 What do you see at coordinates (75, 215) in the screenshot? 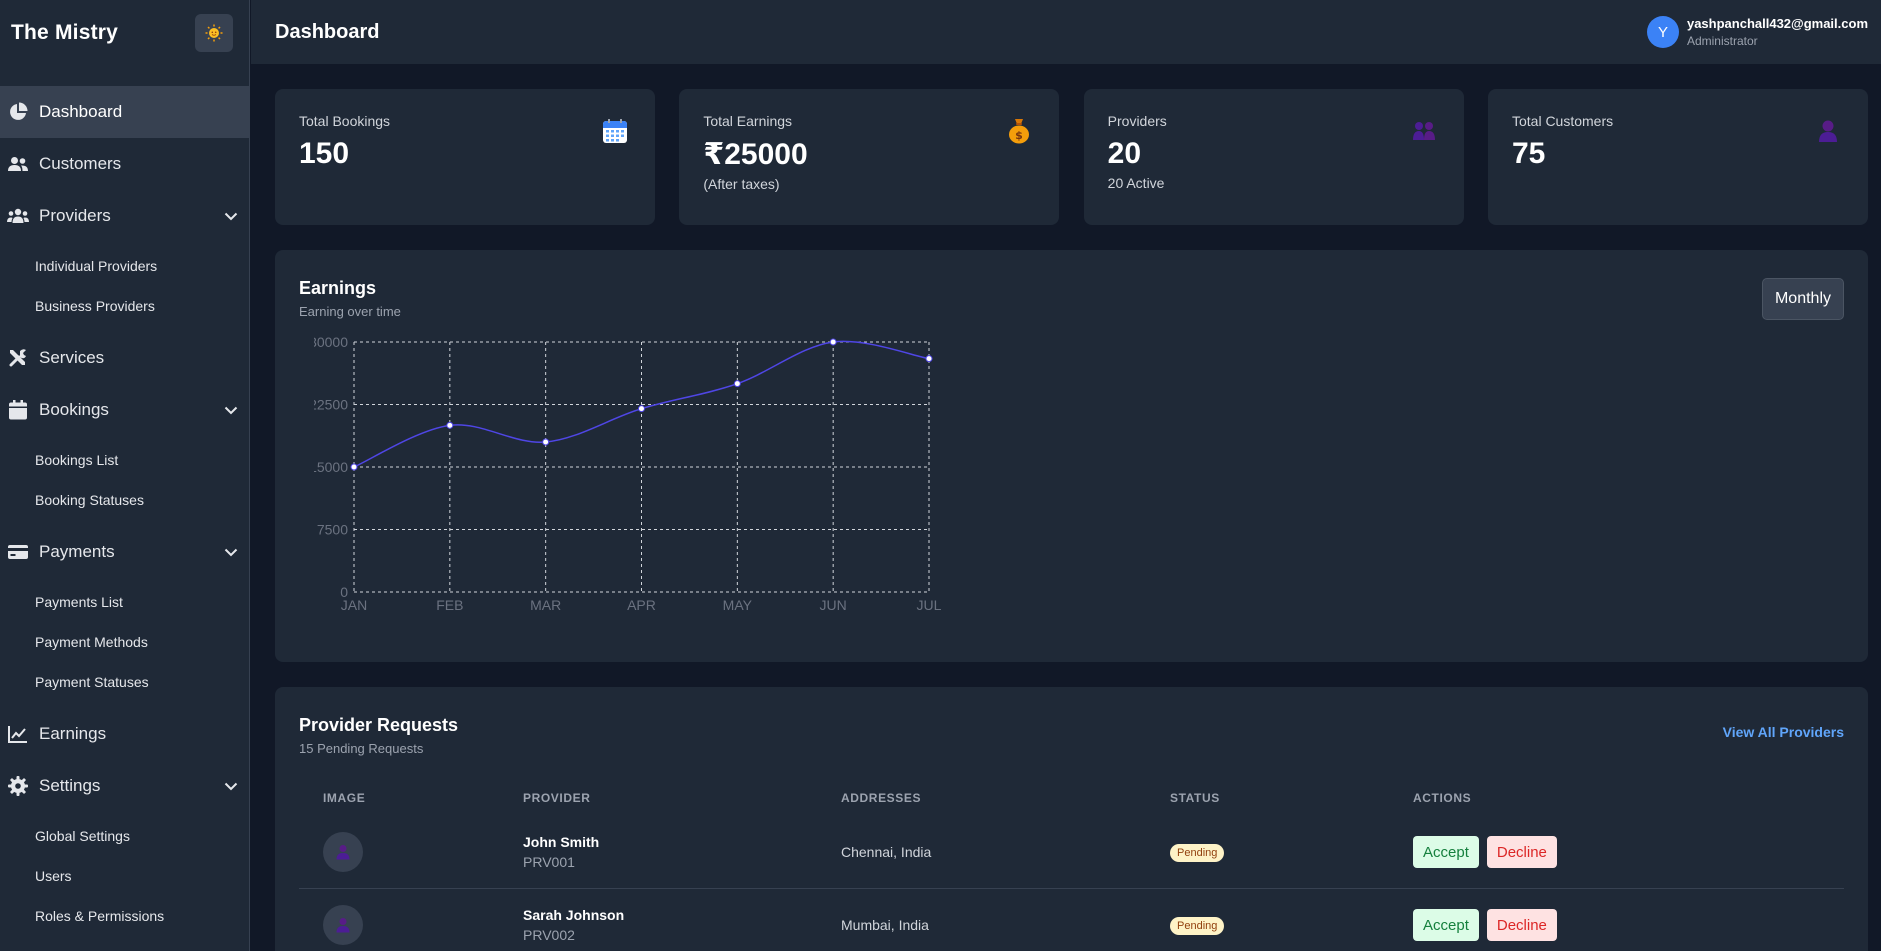
I see `sidebar-item-label: Providers` at bounding box center [75, 215].